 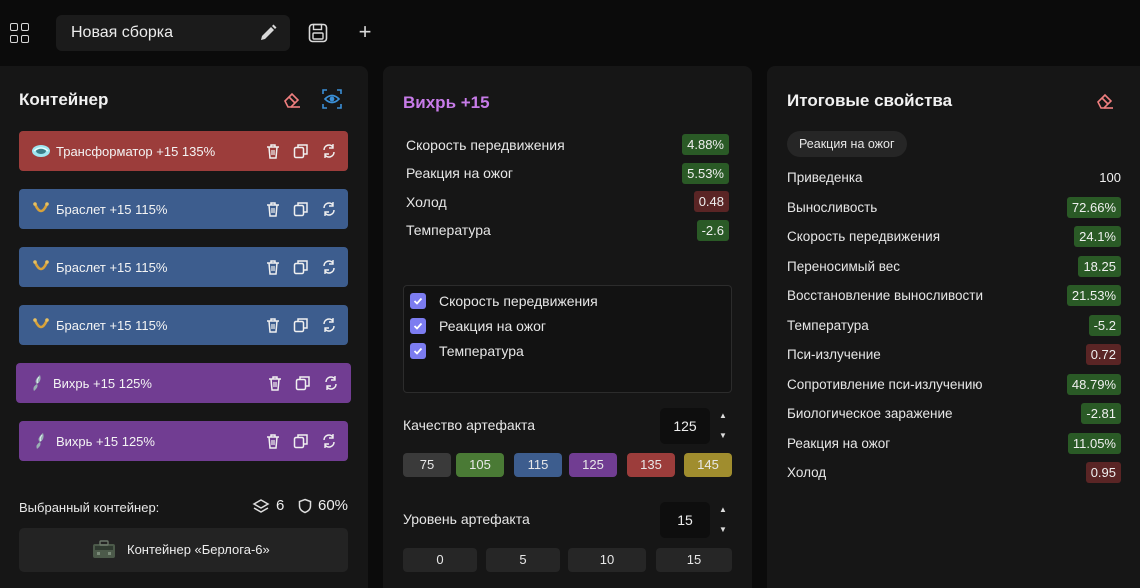 What do you see at coordinates (198, 549) in the screenshot?
I see `container-name: Контейнер «Берлога-6»` at bounding box center [198, 549].